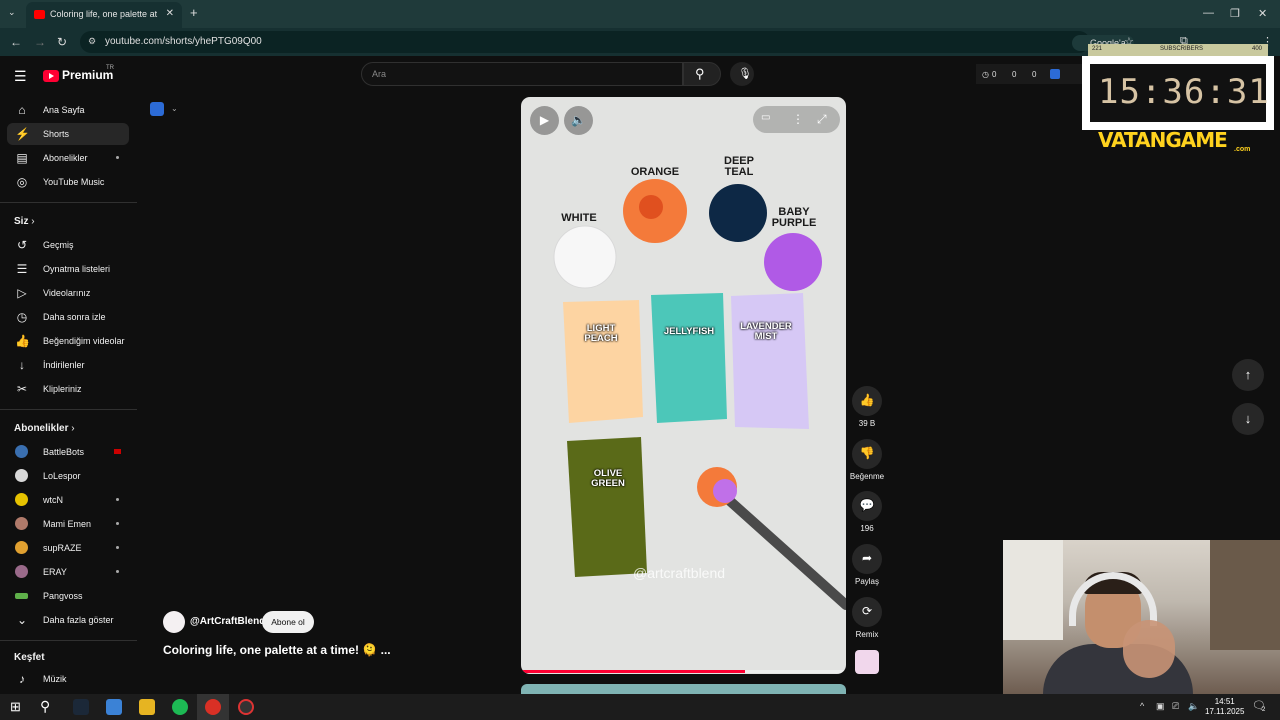  I want to click on sidebar-item-watch-later: ◷ Daha sonra izle, so click(68, 317).